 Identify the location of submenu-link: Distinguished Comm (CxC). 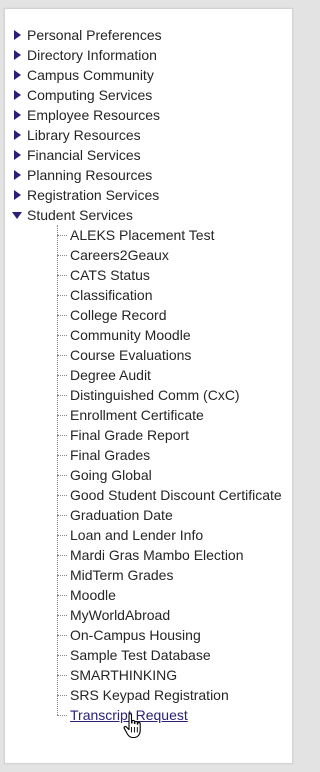
(155, 395).